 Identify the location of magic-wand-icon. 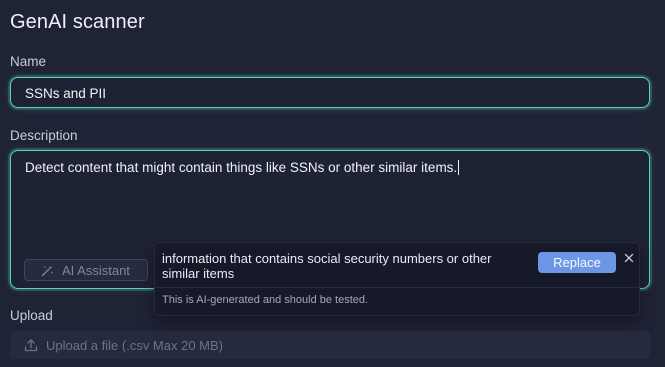
(47, 270).